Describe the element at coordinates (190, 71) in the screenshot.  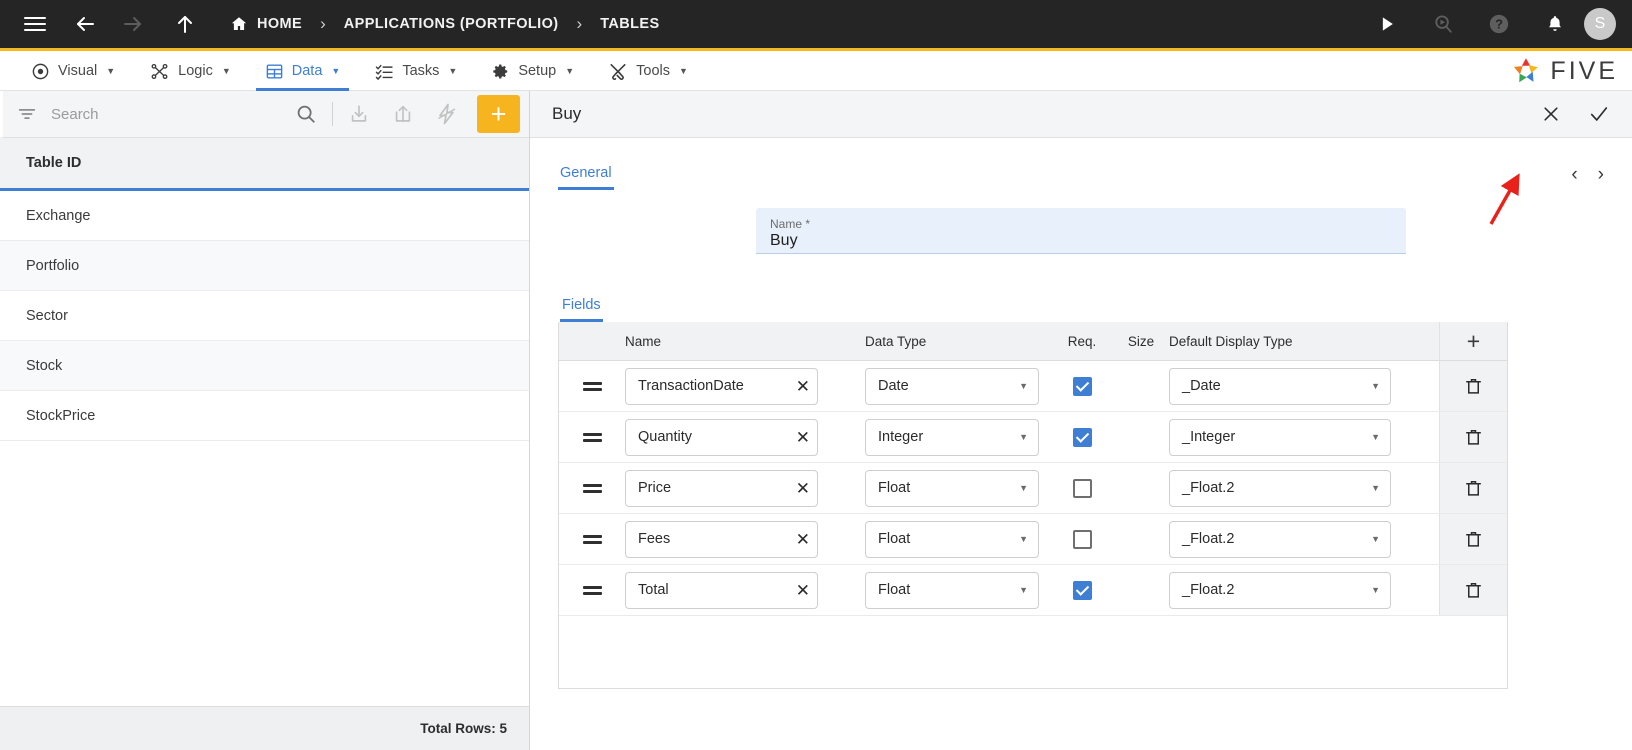
I see `menu-item-logic: Logic ▼` at that location.